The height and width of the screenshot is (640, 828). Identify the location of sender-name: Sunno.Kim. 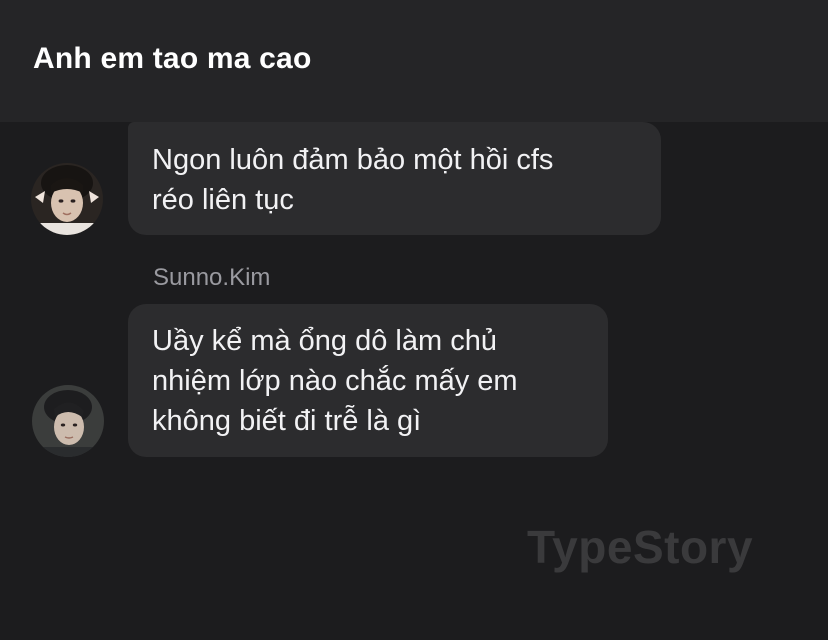
(212, 277).